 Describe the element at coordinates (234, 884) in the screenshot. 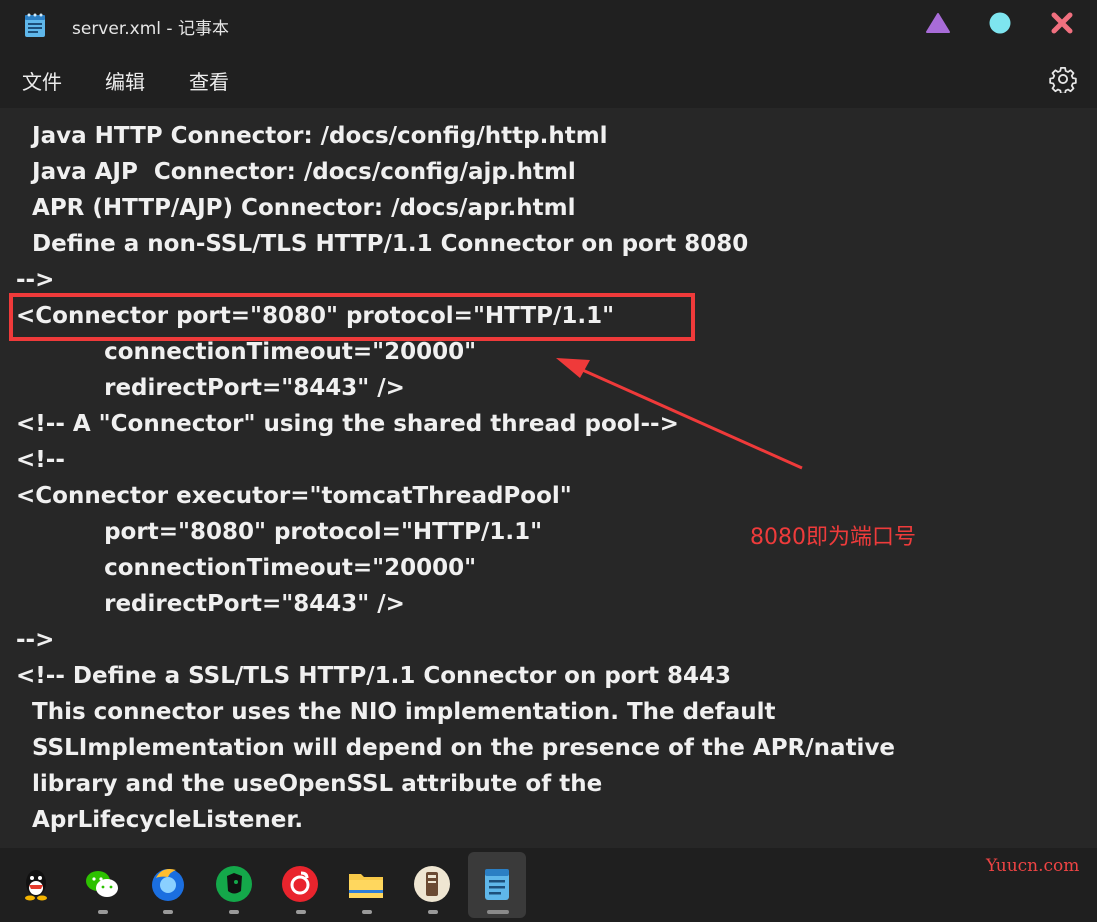

I see `evernote-icon` at that location.